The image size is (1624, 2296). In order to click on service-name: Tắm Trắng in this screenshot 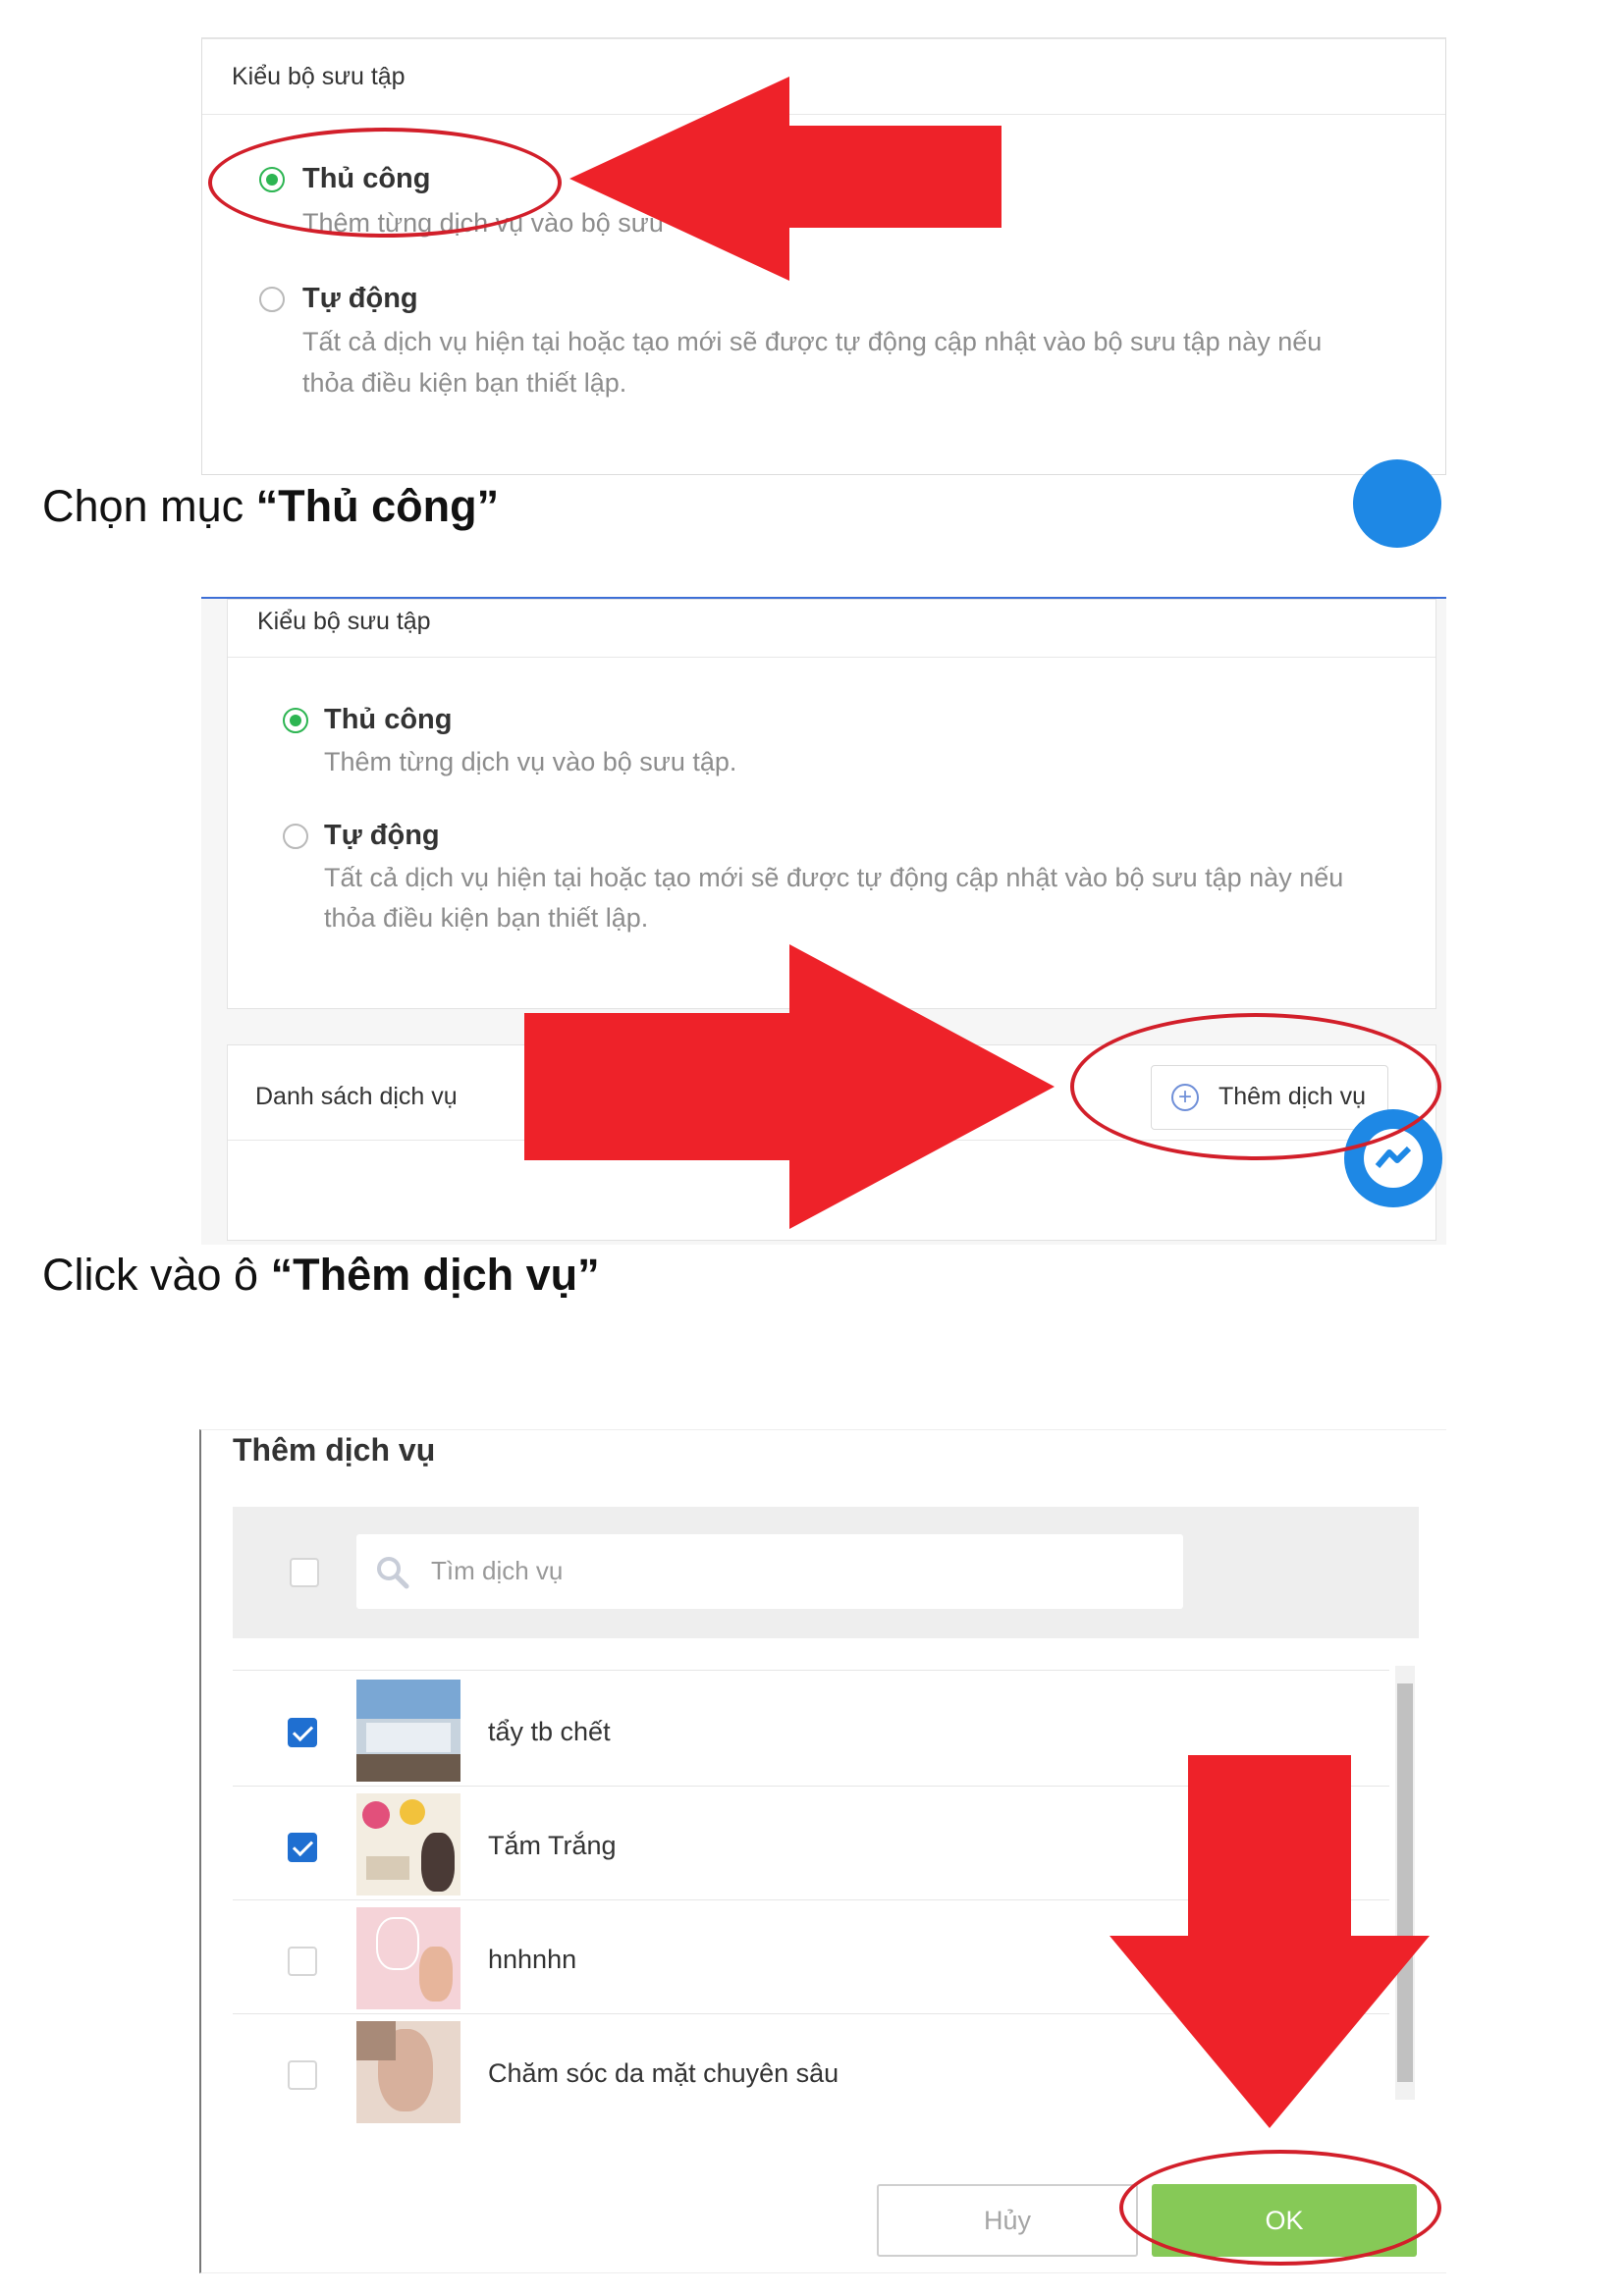, I will do `click(552, 1846)`.